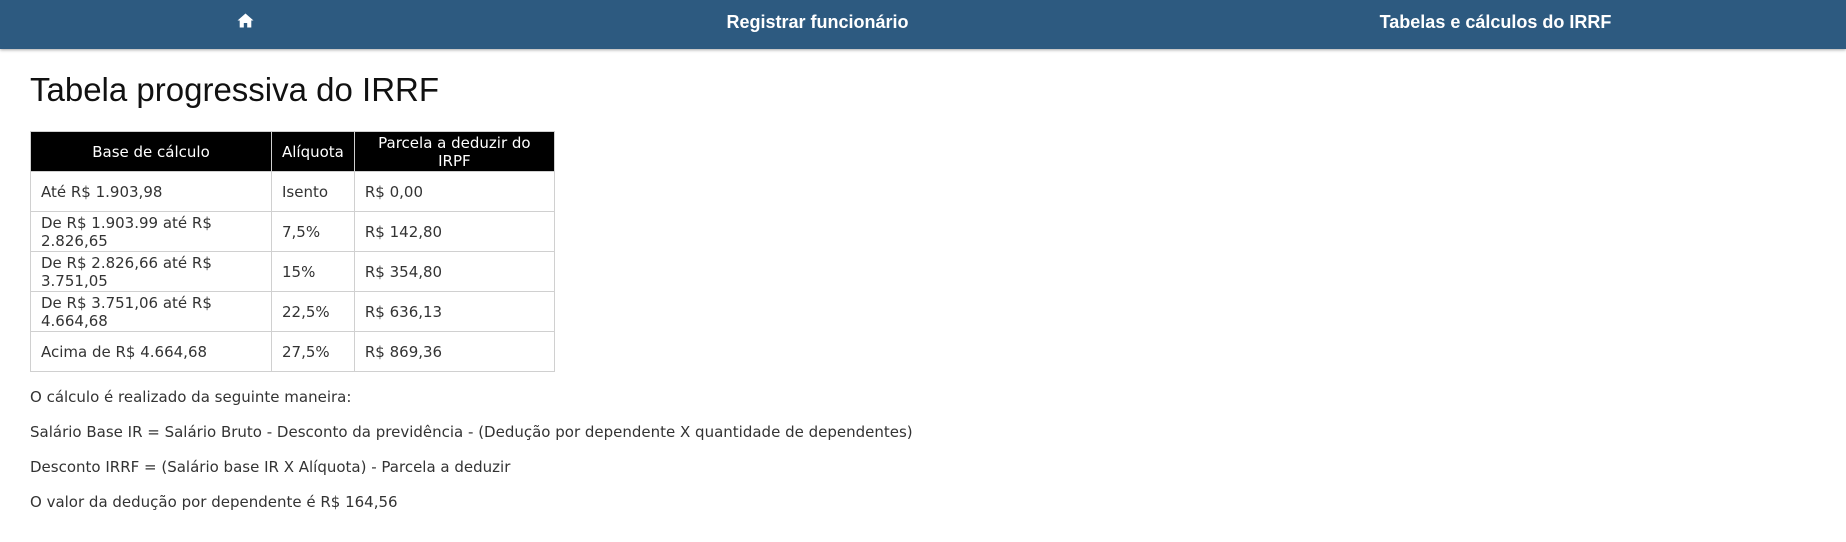 Image resolution: width=1846 pixels, height=542 pixels. Describe the element at coordinates (313, 311) in the screenshot. I see `cell-aliquota: 22,5%` at that location.